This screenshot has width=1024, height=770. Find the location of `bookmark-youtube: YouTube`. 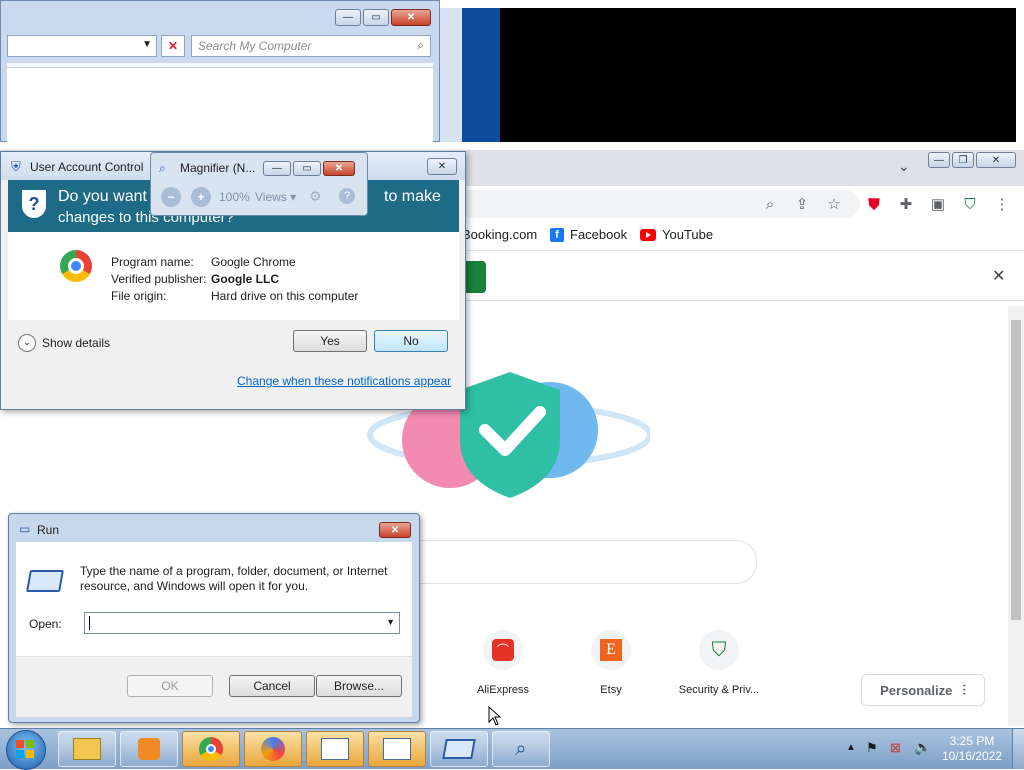

bookmark-youtube: YouTube is located at coordinates (676, 234).